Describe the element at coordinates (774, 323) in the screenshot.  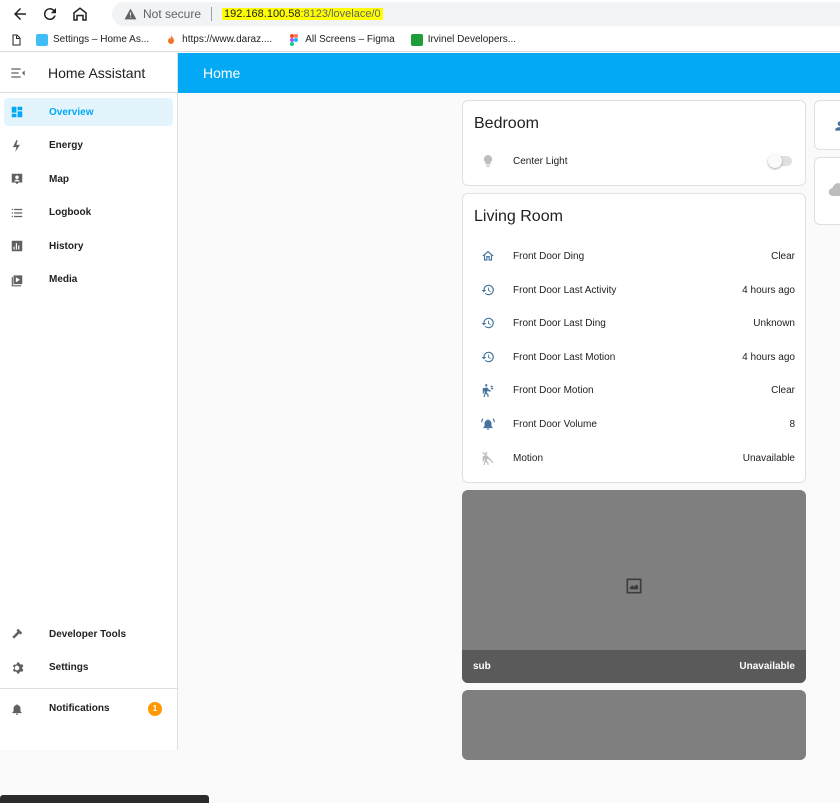
I see `entity-state: Unknown` at that location.